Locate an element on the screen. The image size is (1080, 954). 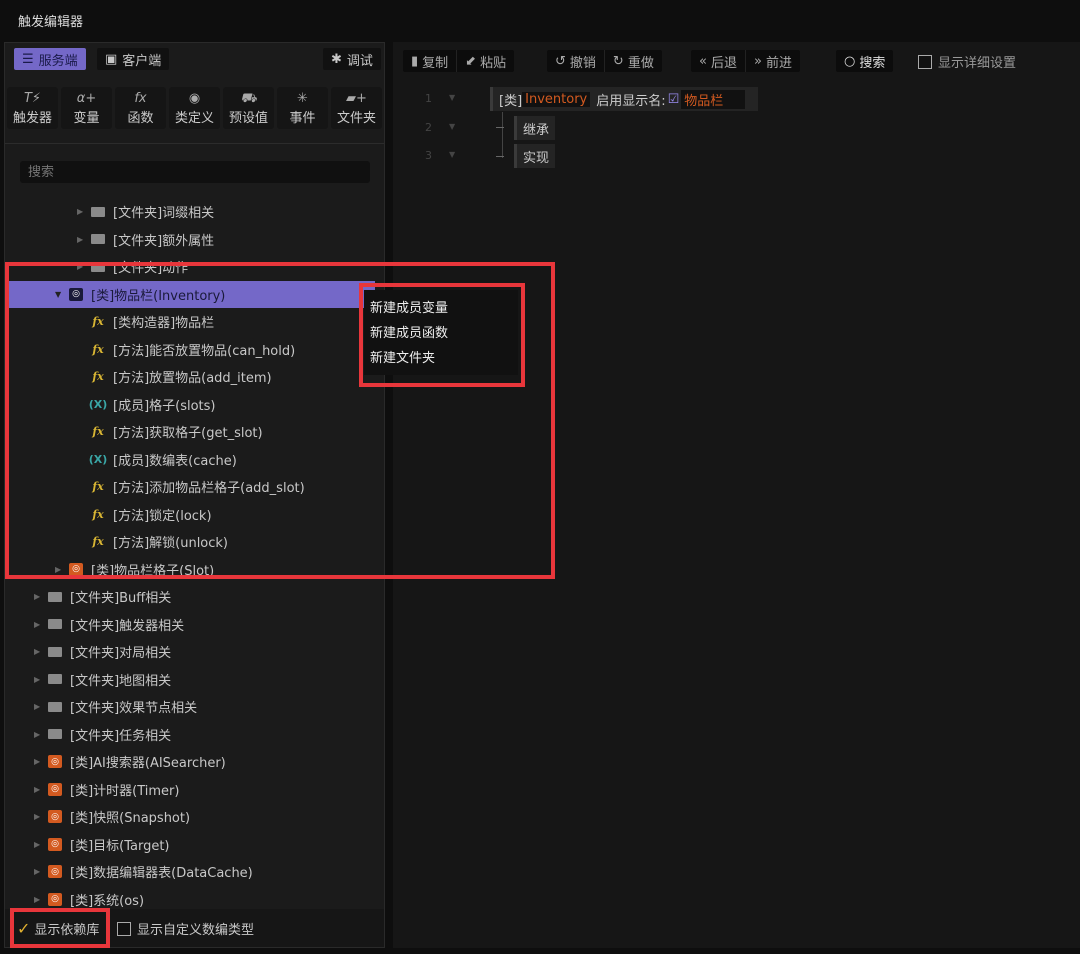
tree-item: ▶ [文件夹]对局相关 is located at coordinates (102, 651).